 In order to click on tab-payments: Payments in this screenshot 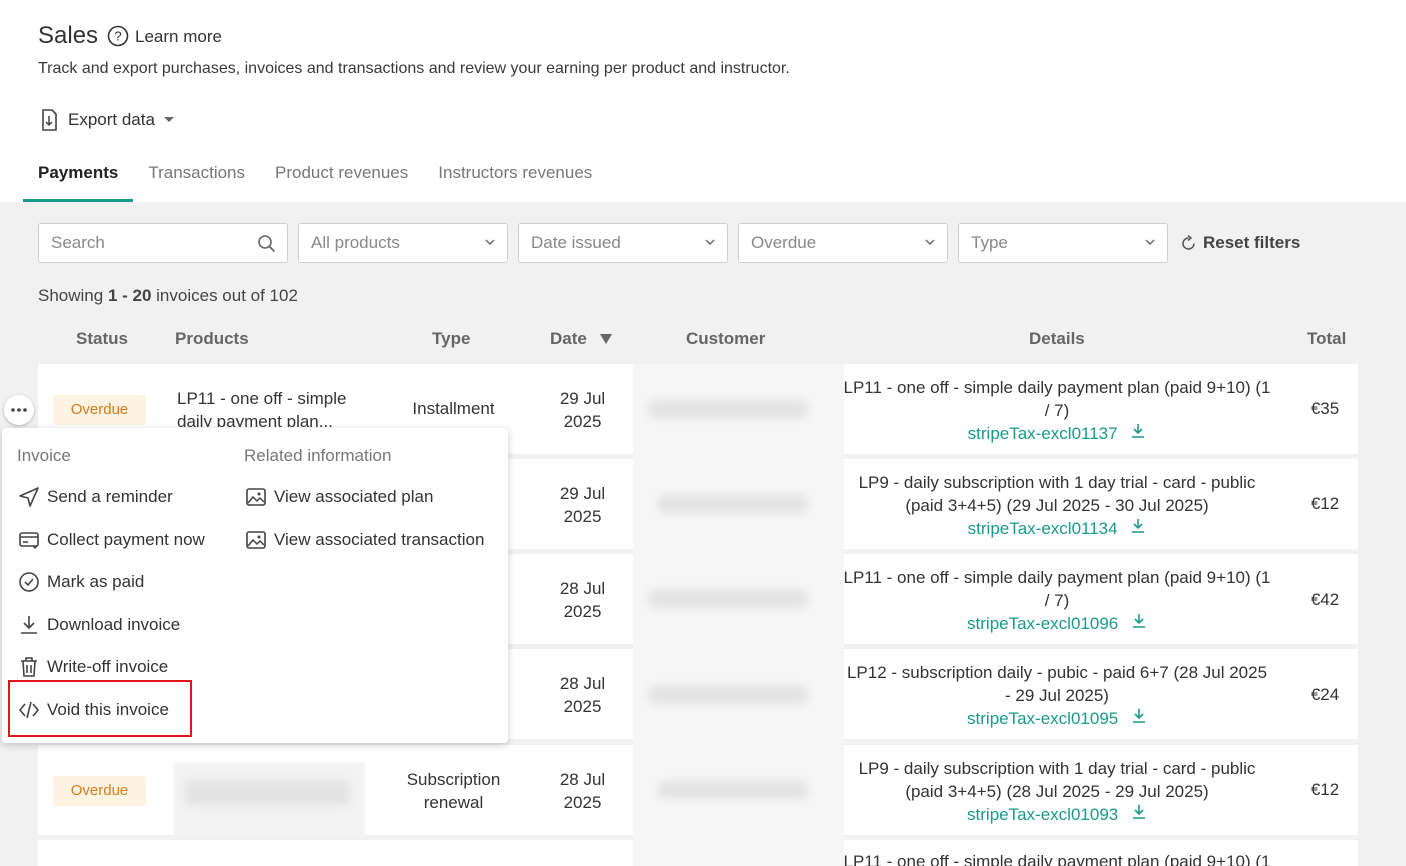, I will do `click(78, 181)`.